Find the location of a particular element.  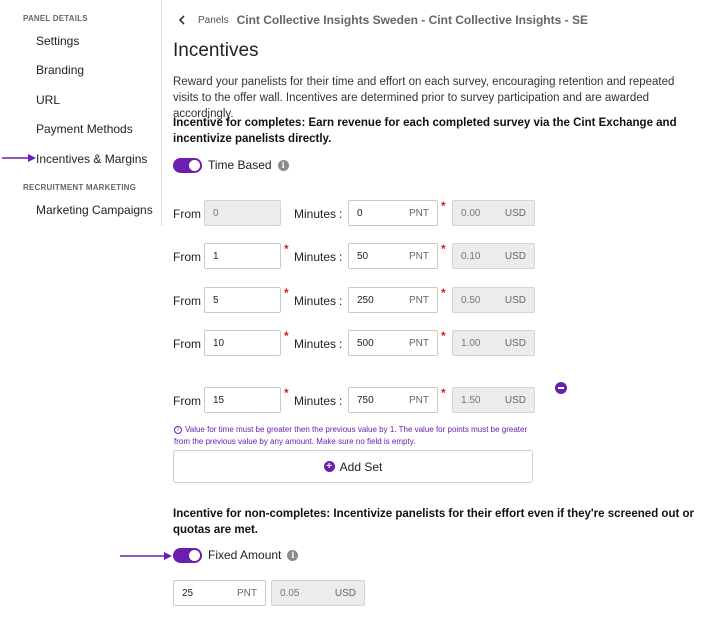

from-input: 0 is located at coordinates (242, 213).